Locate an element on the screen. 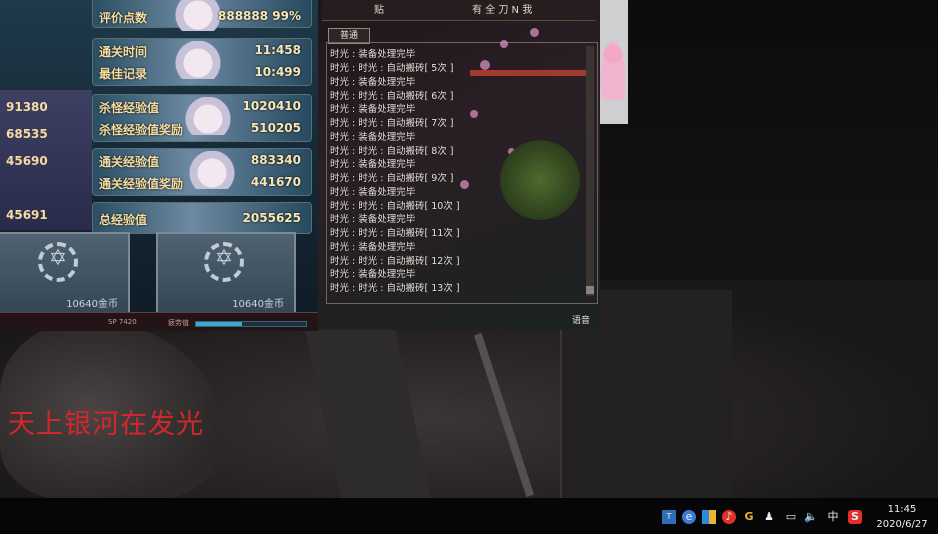  stat-value: 888888 99% is located at coordinates (259, 16).